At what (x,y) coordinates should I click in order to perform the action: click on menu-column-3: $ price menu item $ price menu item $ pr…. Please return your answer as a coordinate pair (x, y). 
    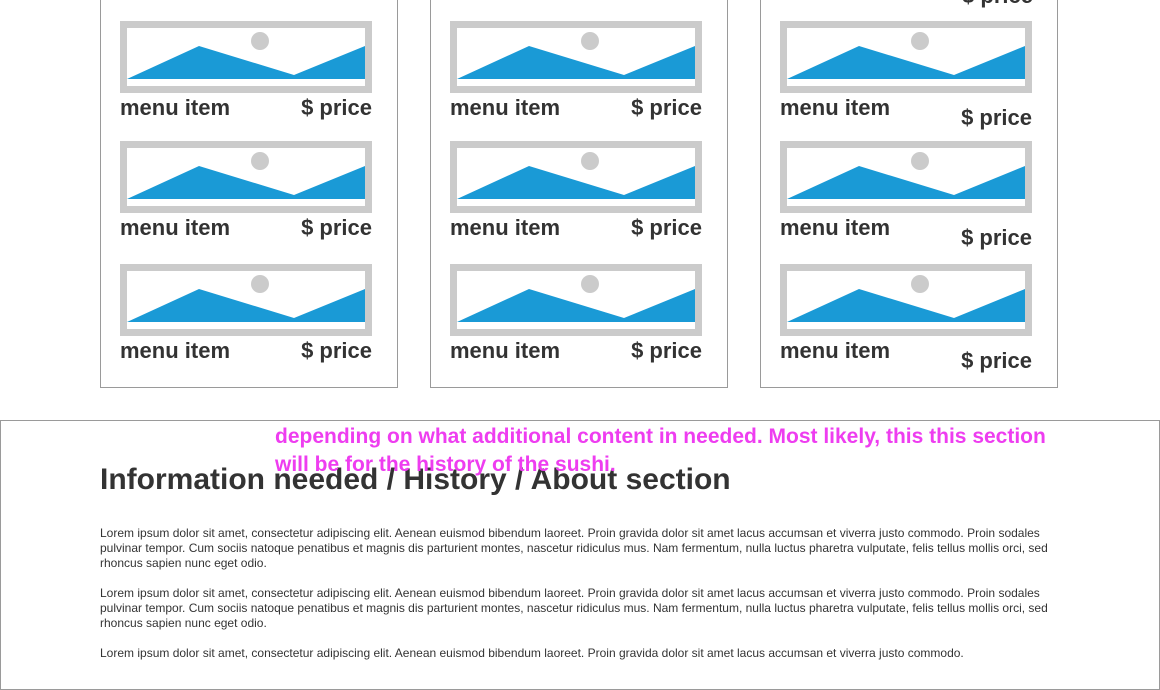
    Looking at the image, I should click on (909, 194).